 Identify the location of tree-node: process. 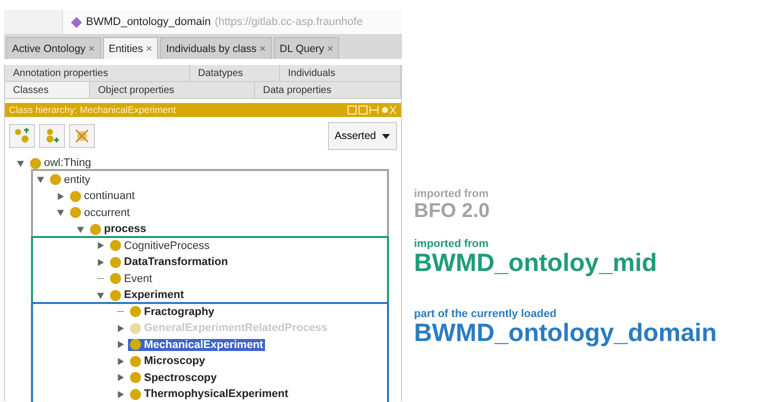
(112, 229).